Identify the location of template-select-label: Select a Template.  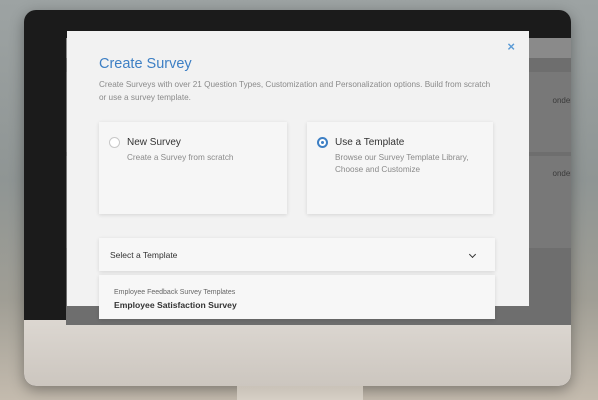
(144, 255).